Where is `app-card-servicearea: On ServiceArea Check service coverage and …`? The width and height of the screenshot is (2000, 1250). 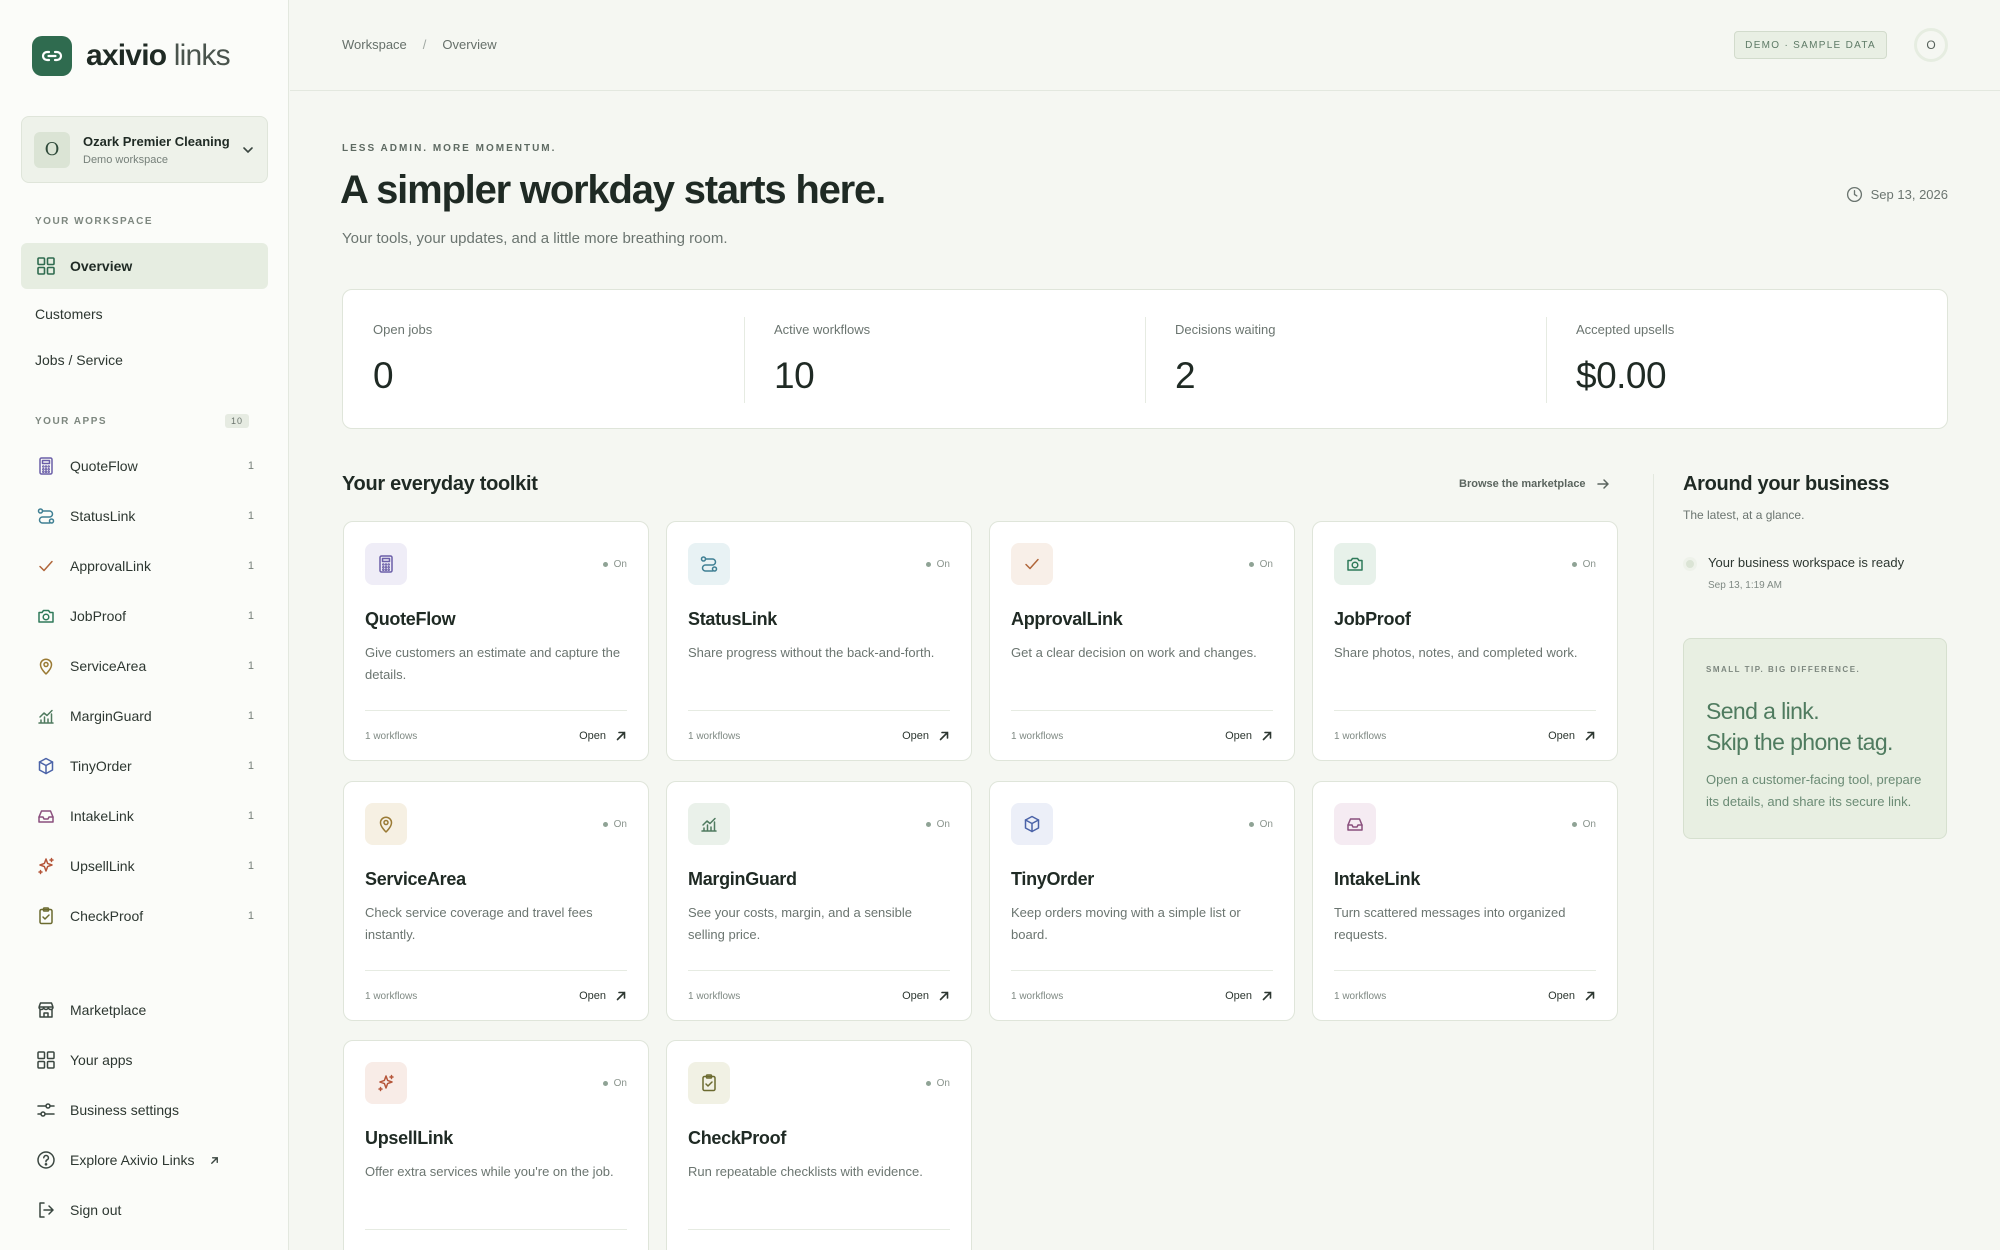
app-card-servicearea: On ServiceArea Check service coverage and … is located at coordinates (496, 901).